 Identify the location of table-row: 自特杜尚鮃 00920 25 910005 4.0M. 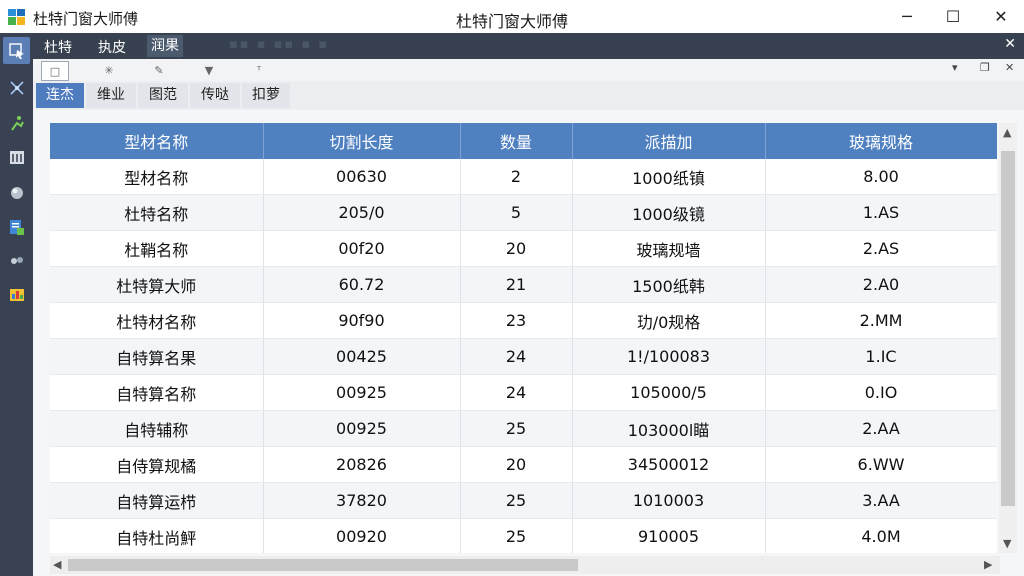
(523, 535).